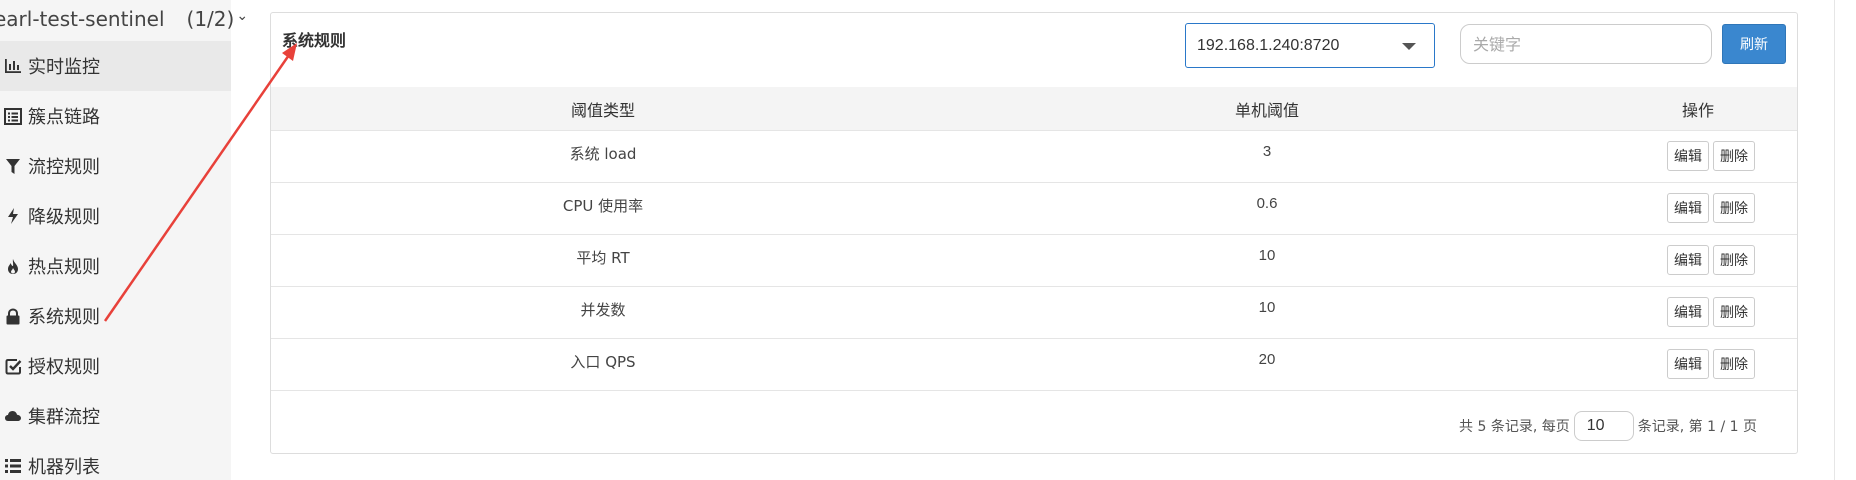 This screenshot has width=1856, height=480. What do you see at coordinates (1268, 45) in the screenshot?
I see `machine-select-value: 192.168.1.240:8720` at bounding box center [1268, 45].